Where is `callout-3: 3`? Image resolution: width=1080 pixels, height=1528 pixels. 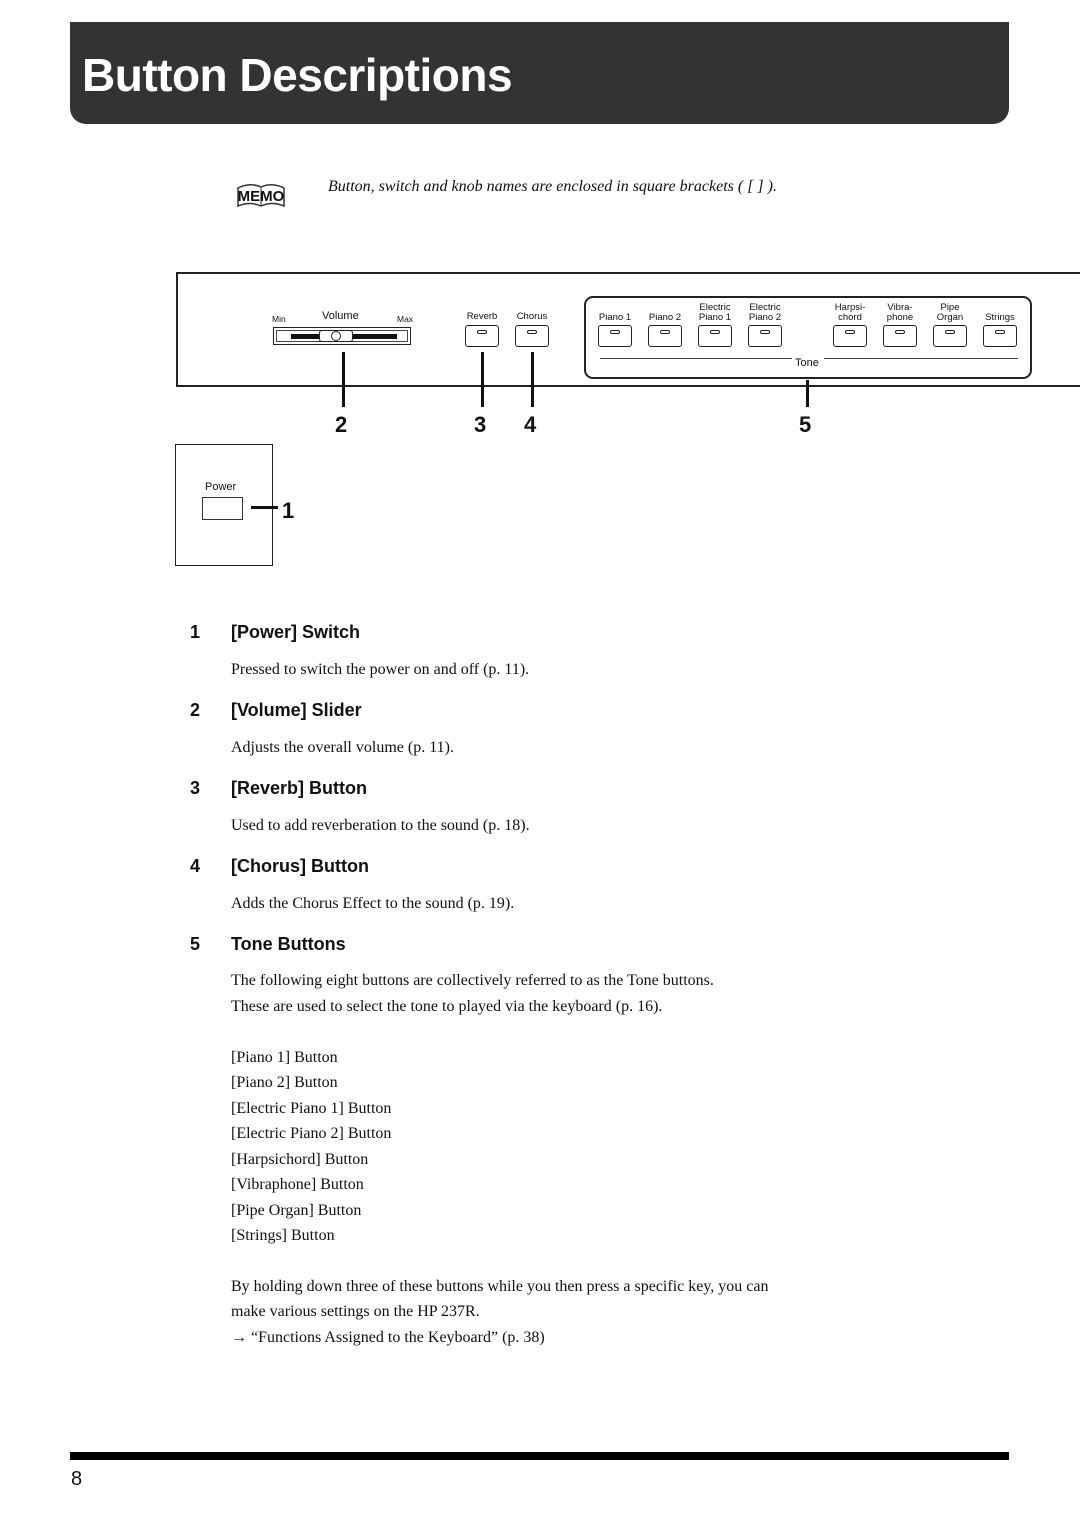
callout-3: 3 is located at coordinates (480, 424).